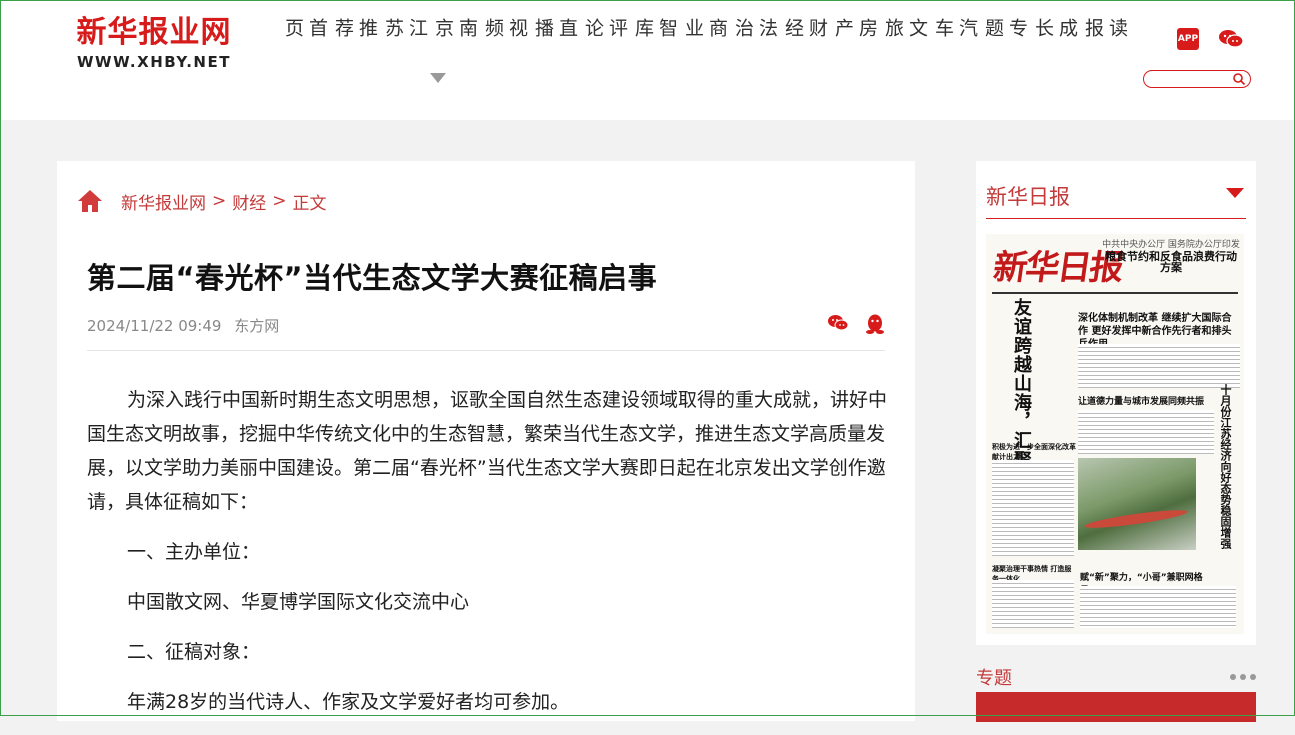 The height and width of the screenshot is (735, 1295). I want to click on nav-item-topics: 专题, so click(1004, 28).